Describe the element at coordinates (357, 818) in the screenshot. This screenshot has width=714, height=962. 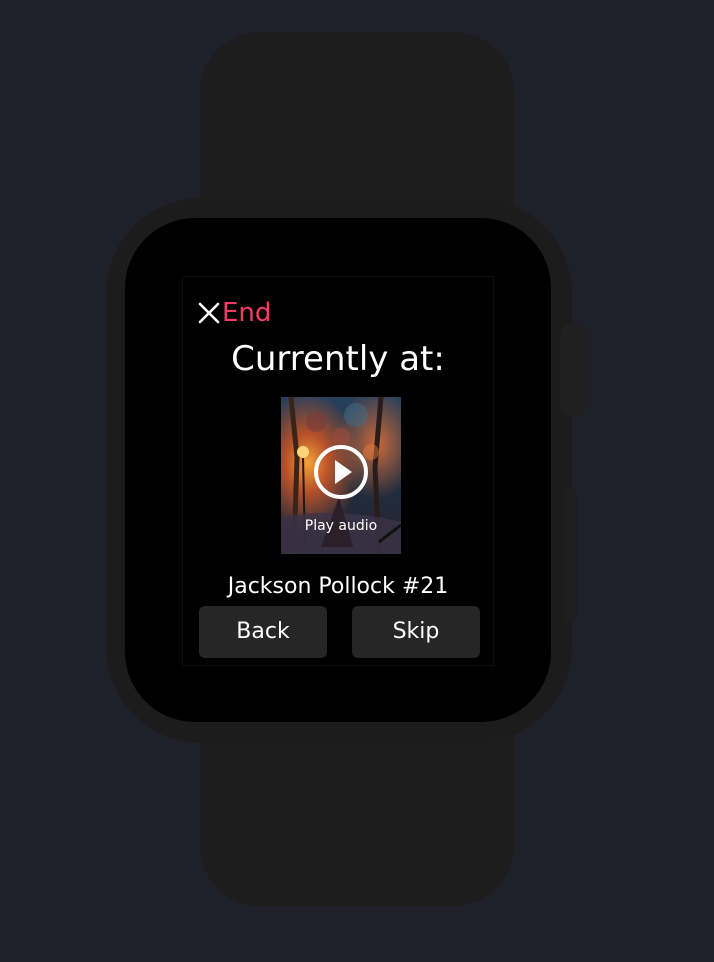
I see `watch-band-bottom` at that location.